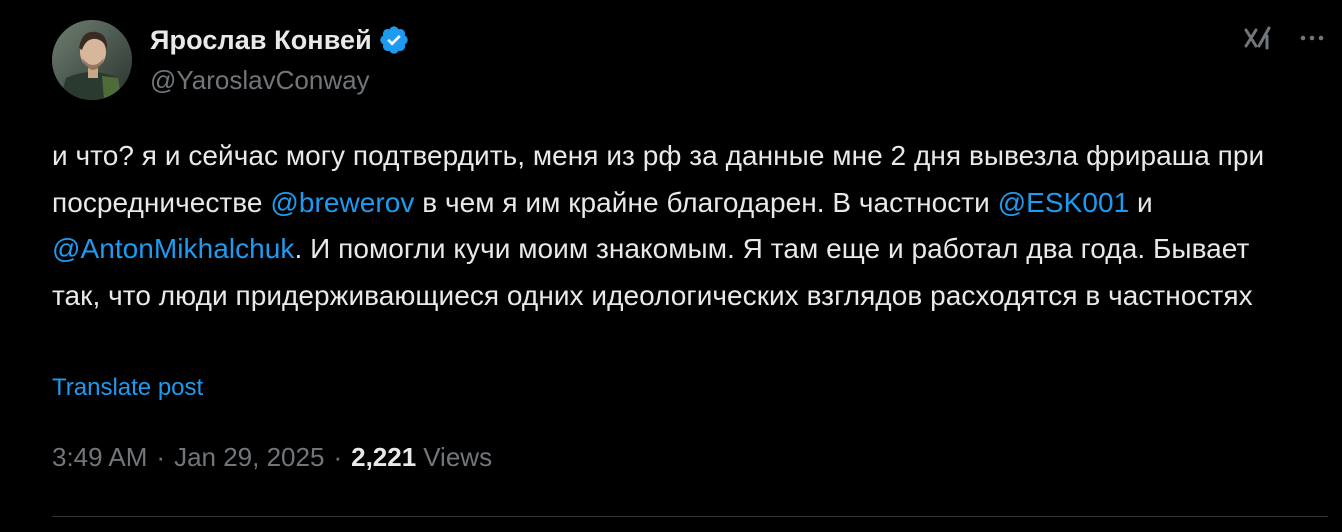 The height and width of the screenshot is (532, 1342). Describe the element at coordinates (1285, 38) in the screenshot. I see `tweet-top-actions` at that location.